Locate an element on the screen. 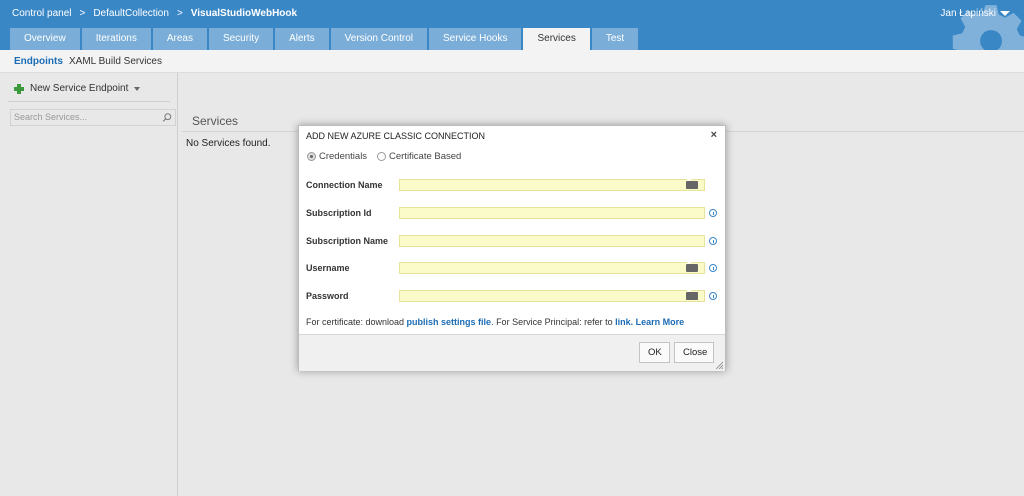  new-service-endpoint-label: New Service Endpoint is located at coordinates (79, 88).